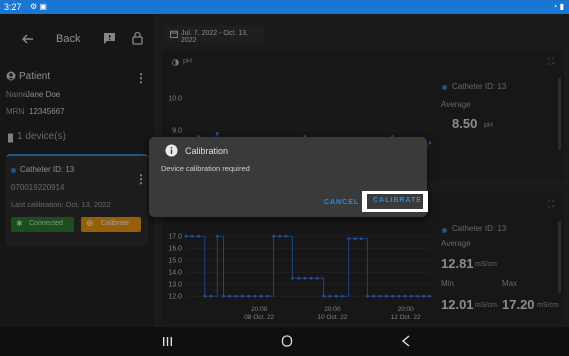  I want to click on cond-min-value: 12.01, so click(457, 304).